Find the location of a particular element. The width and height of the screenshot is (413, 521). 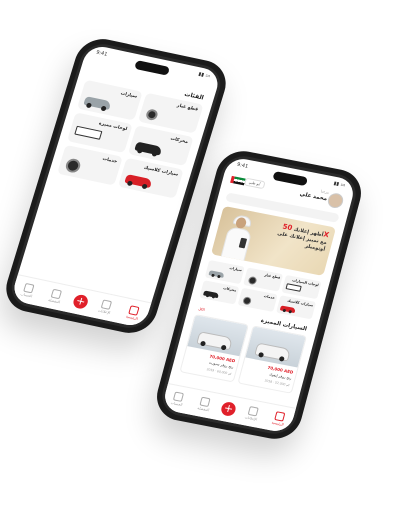

tab-label: الإعلانات is located at coordinates (251, 418).